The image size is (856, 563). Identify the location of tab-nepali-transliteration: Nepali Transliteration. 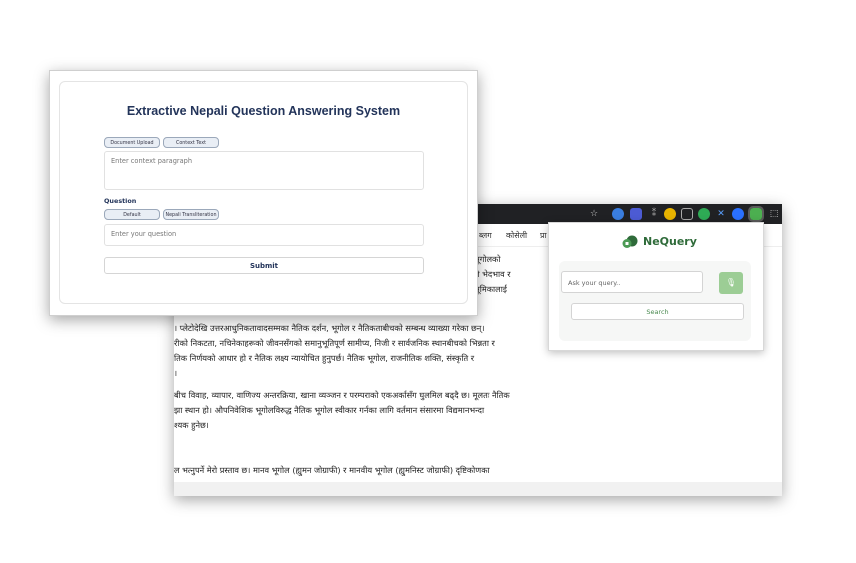
(191, 214).